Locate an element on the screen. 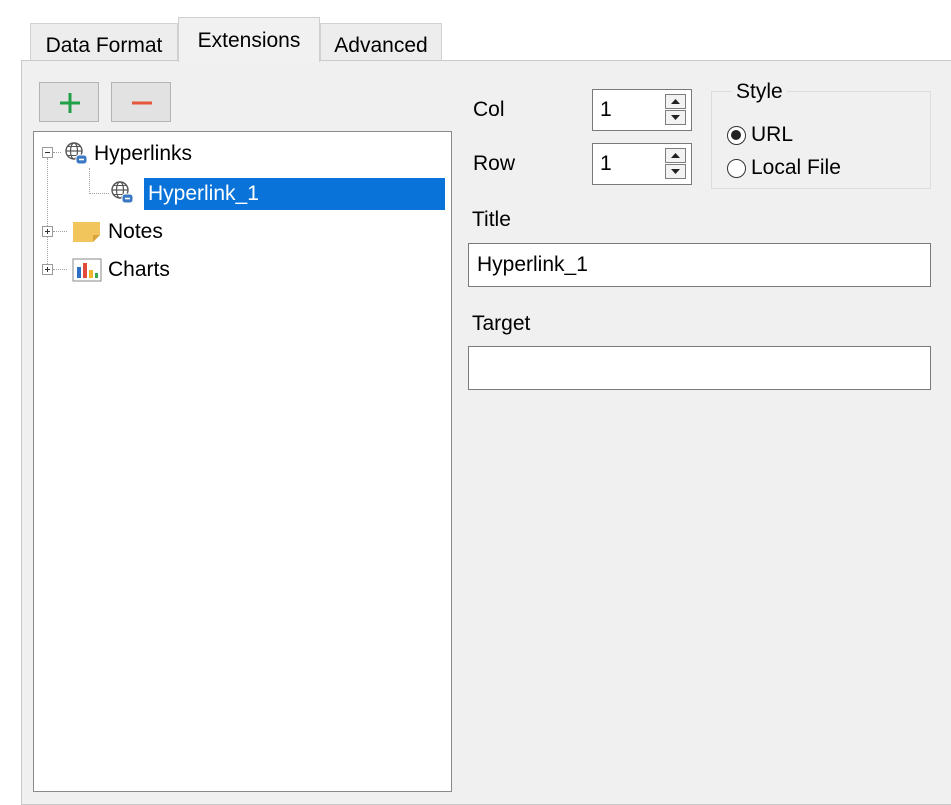 The width and height of the screenshot is (951, 805). title-input is located at coordinates (699, 265).